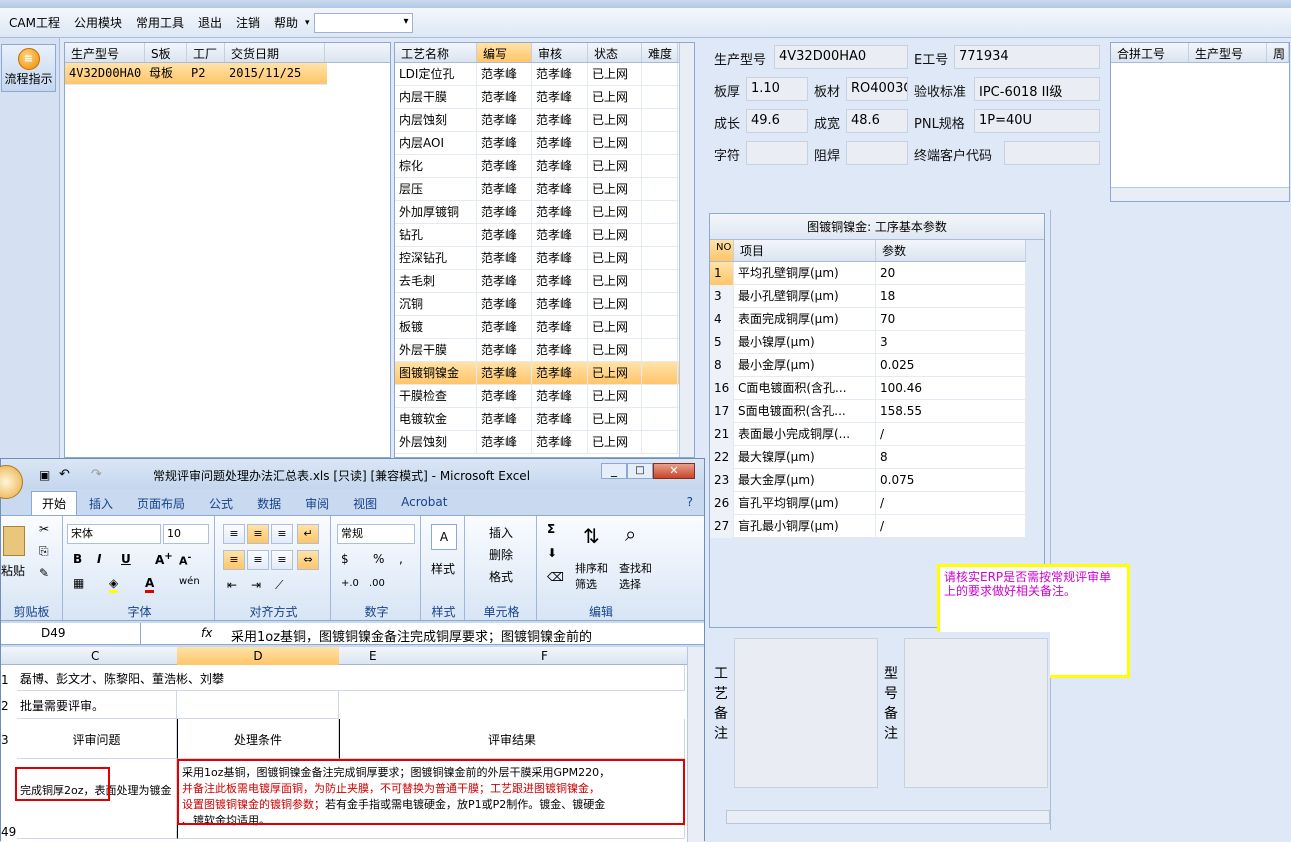 The height and width of the screenshot is (842, 1291). Describe the element at coordinates (64, 474) in the screenshot. I see `undo-icon: ↶` at that location.